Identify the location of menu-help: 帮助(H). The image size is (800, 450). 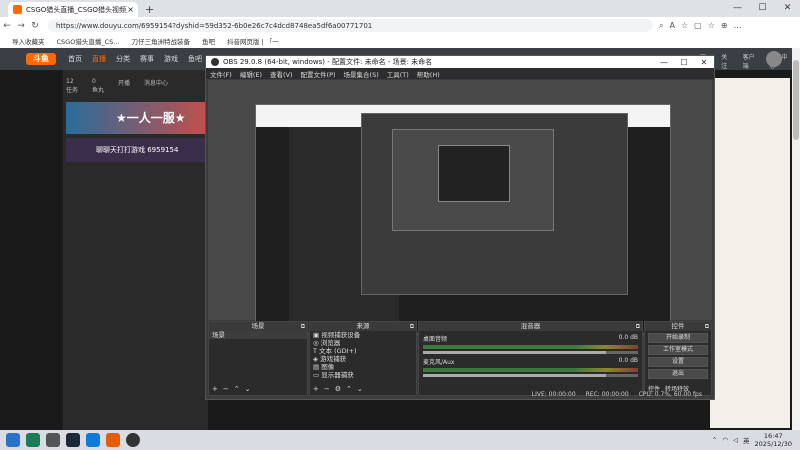
(428, 74).